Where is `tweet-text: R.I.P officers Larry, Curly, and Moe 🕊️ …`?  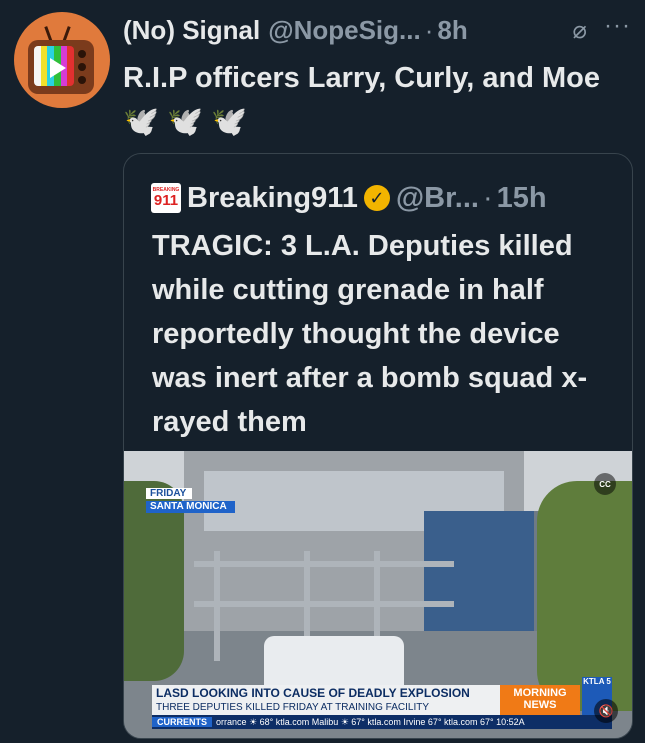 tweet-text: R.I.P officers Larry, Curly, and Moe 🕊️ … is located at coordinates (373, 100).